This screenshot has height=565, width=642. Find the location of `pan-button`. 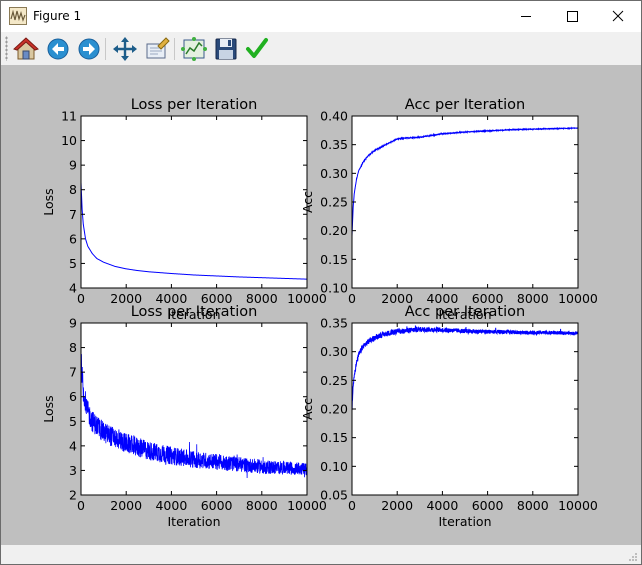

pan-button is located at coordinates (125, 49).